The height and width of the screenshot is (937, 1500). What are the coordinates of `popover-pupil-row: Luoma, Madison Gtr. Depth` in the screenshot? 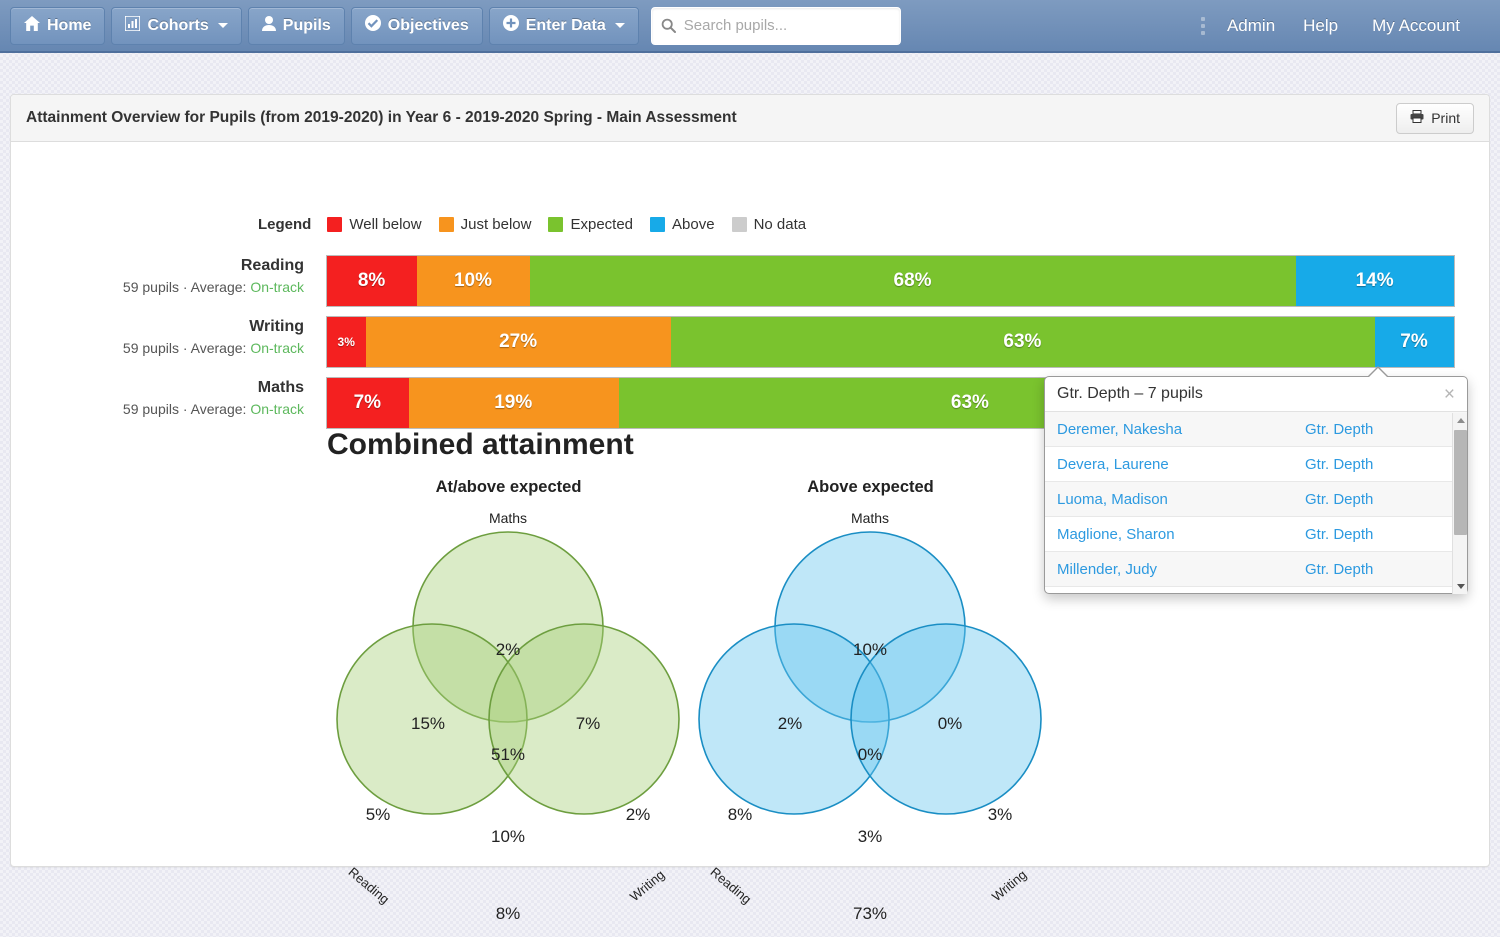 It's located at (1256, 499).